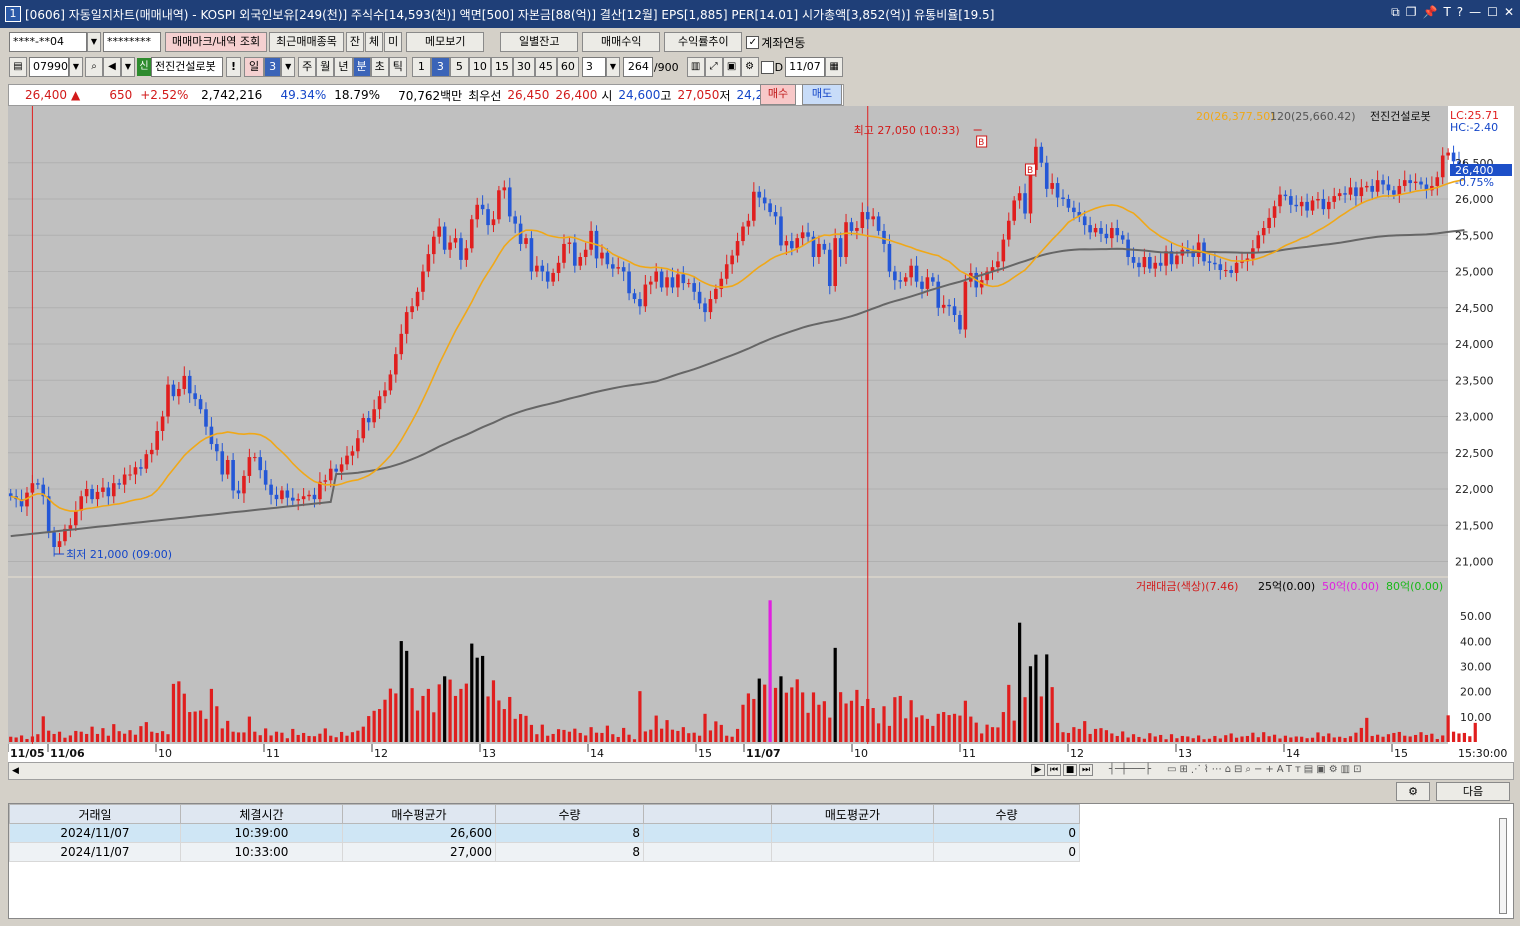 Image resolution: width=1520 pixels, height=926 pixels. What do you see at coordinates (1509, 12) in the screenshot?
I see `close-icon: ✕` at bounding box center [1509, 12].